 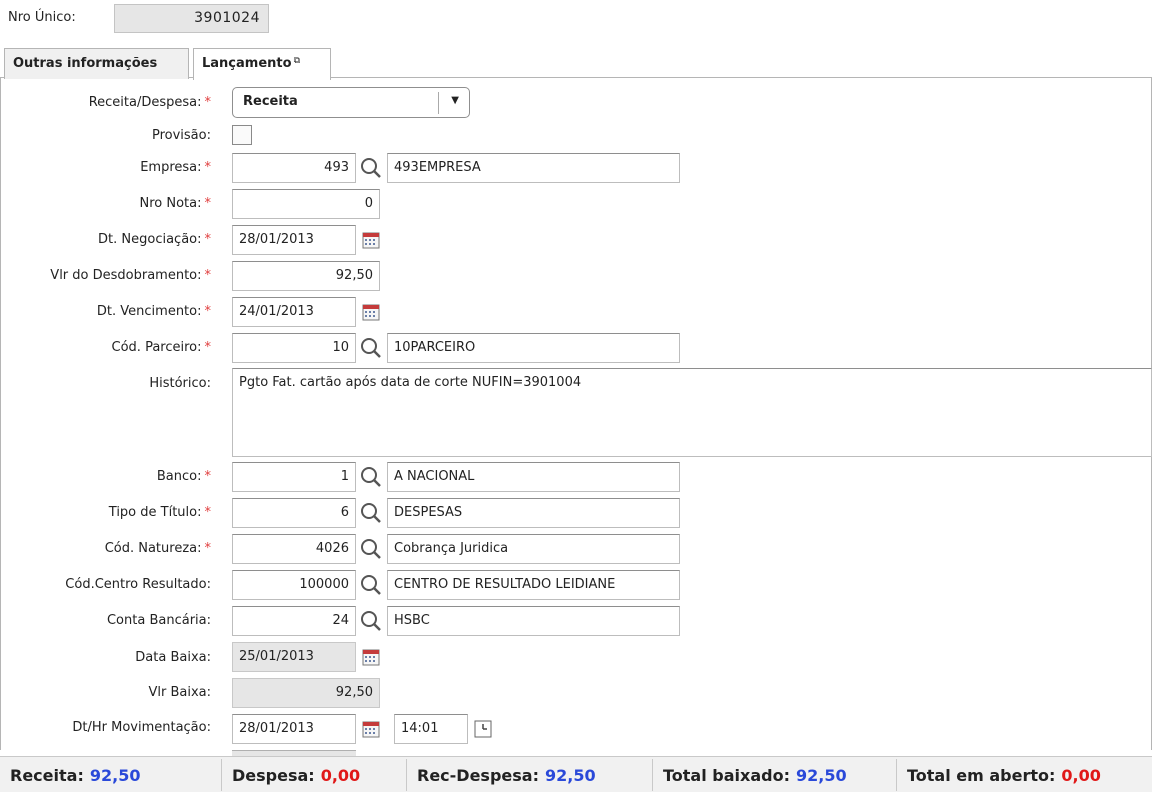 I want to click on cod-parceiro-label: Cód. Parceiro: *, so click(x=161, y=347).